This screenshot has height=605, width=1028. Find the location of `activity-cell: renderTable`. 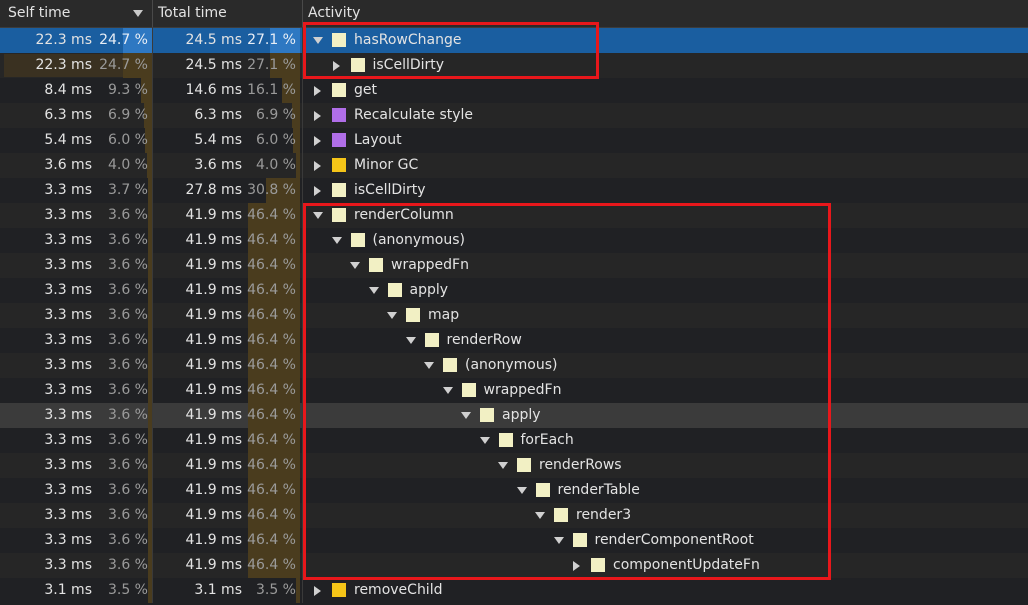

activity-cell: renderTable is located at coordinates (514, 490).